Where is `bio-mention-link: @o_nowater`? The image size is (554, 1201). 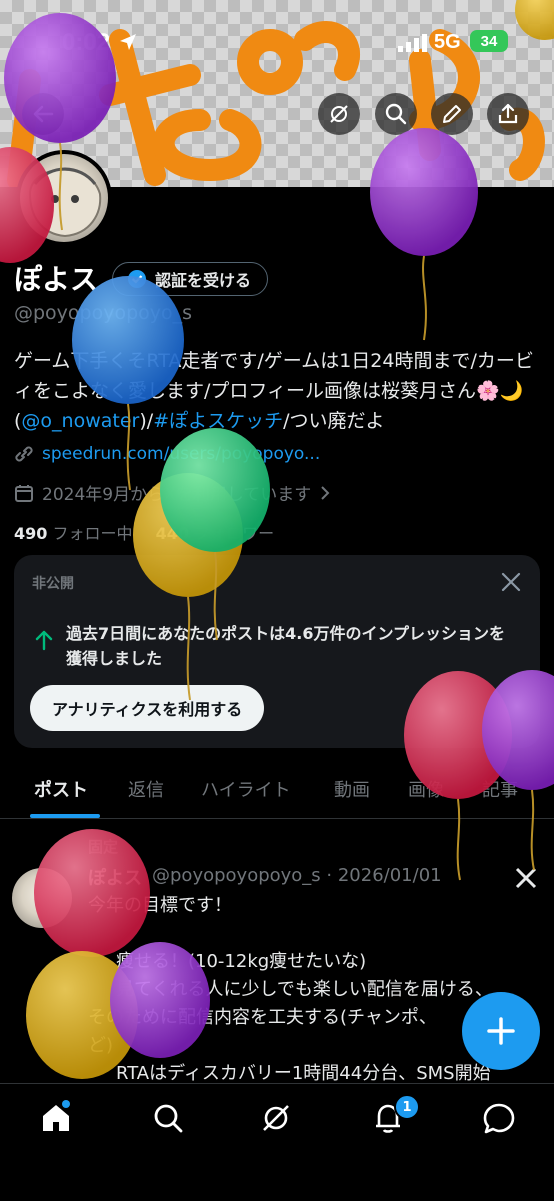
bio-mention-link: @o_nowater is located at coordinates (80, 421).